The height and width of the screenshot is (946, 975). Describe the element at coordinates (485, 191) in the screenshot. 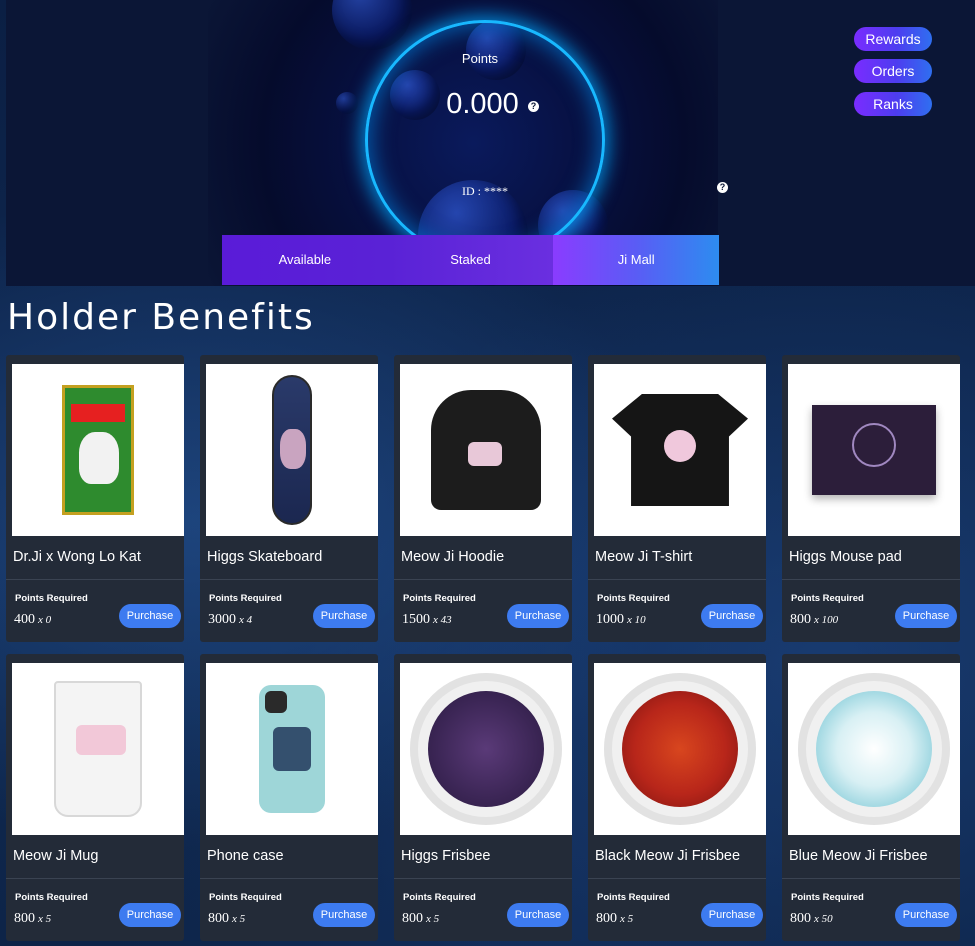

I see `user-id-label: ID : ****` at that location.